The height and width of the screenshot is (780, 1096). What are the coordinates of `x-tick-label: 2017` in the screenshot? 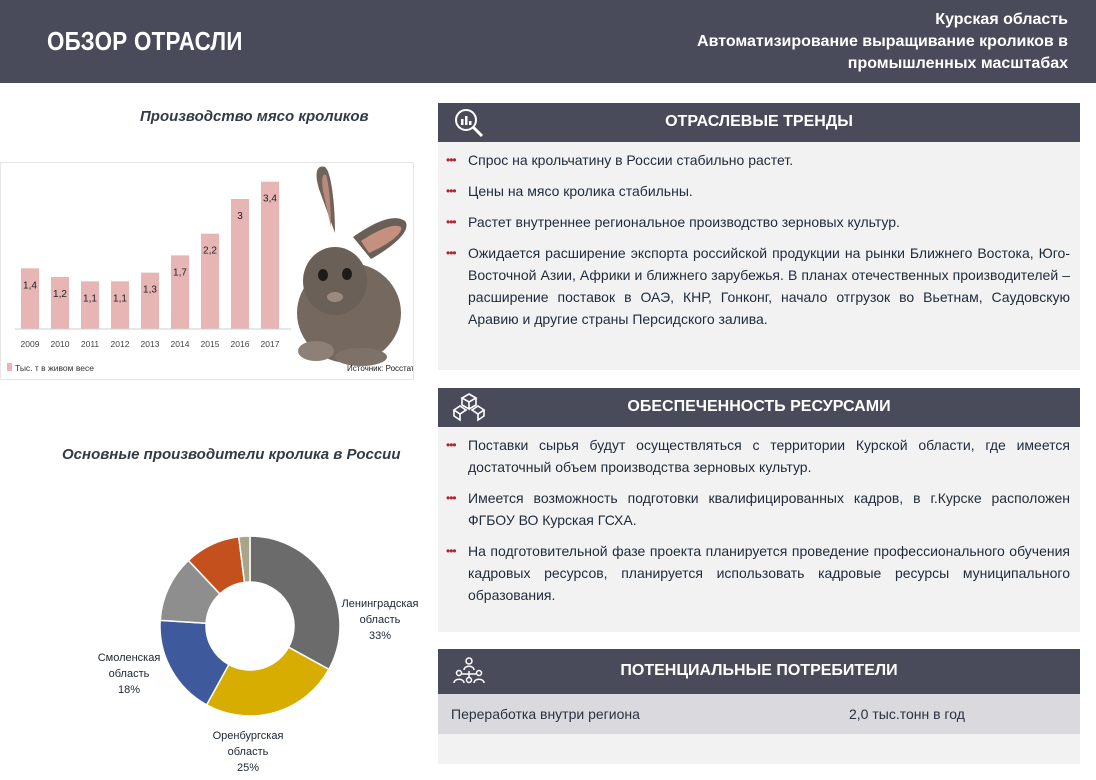 It's located at (270, 344).